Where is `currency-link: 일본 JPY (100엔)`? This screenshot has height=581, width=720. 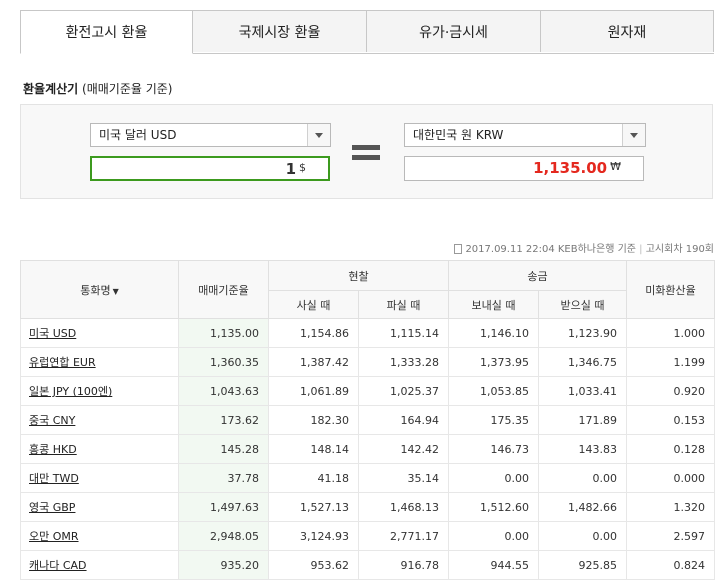 currency-link: 일본 JPY (100엔) is located at coordinates (70, 391).